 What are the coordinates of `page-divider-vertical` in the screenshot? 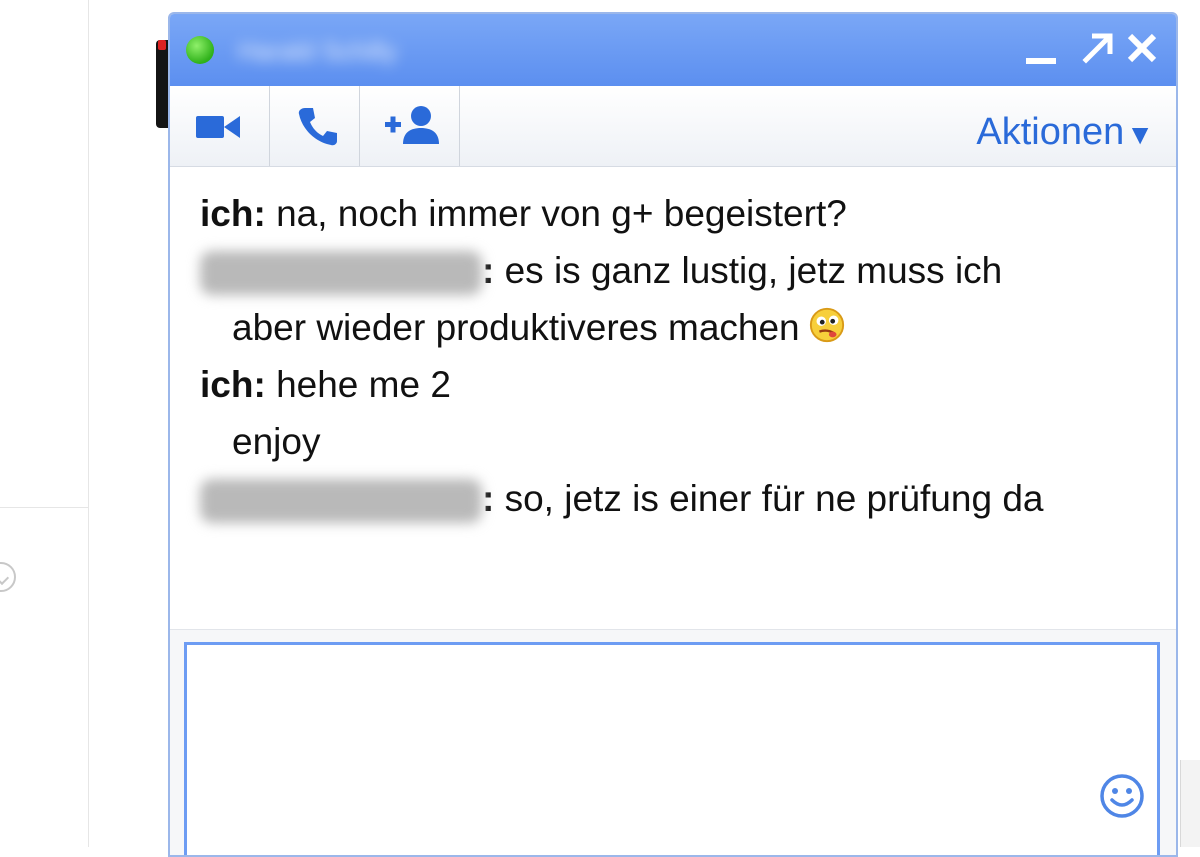 It's located at (88, 423).